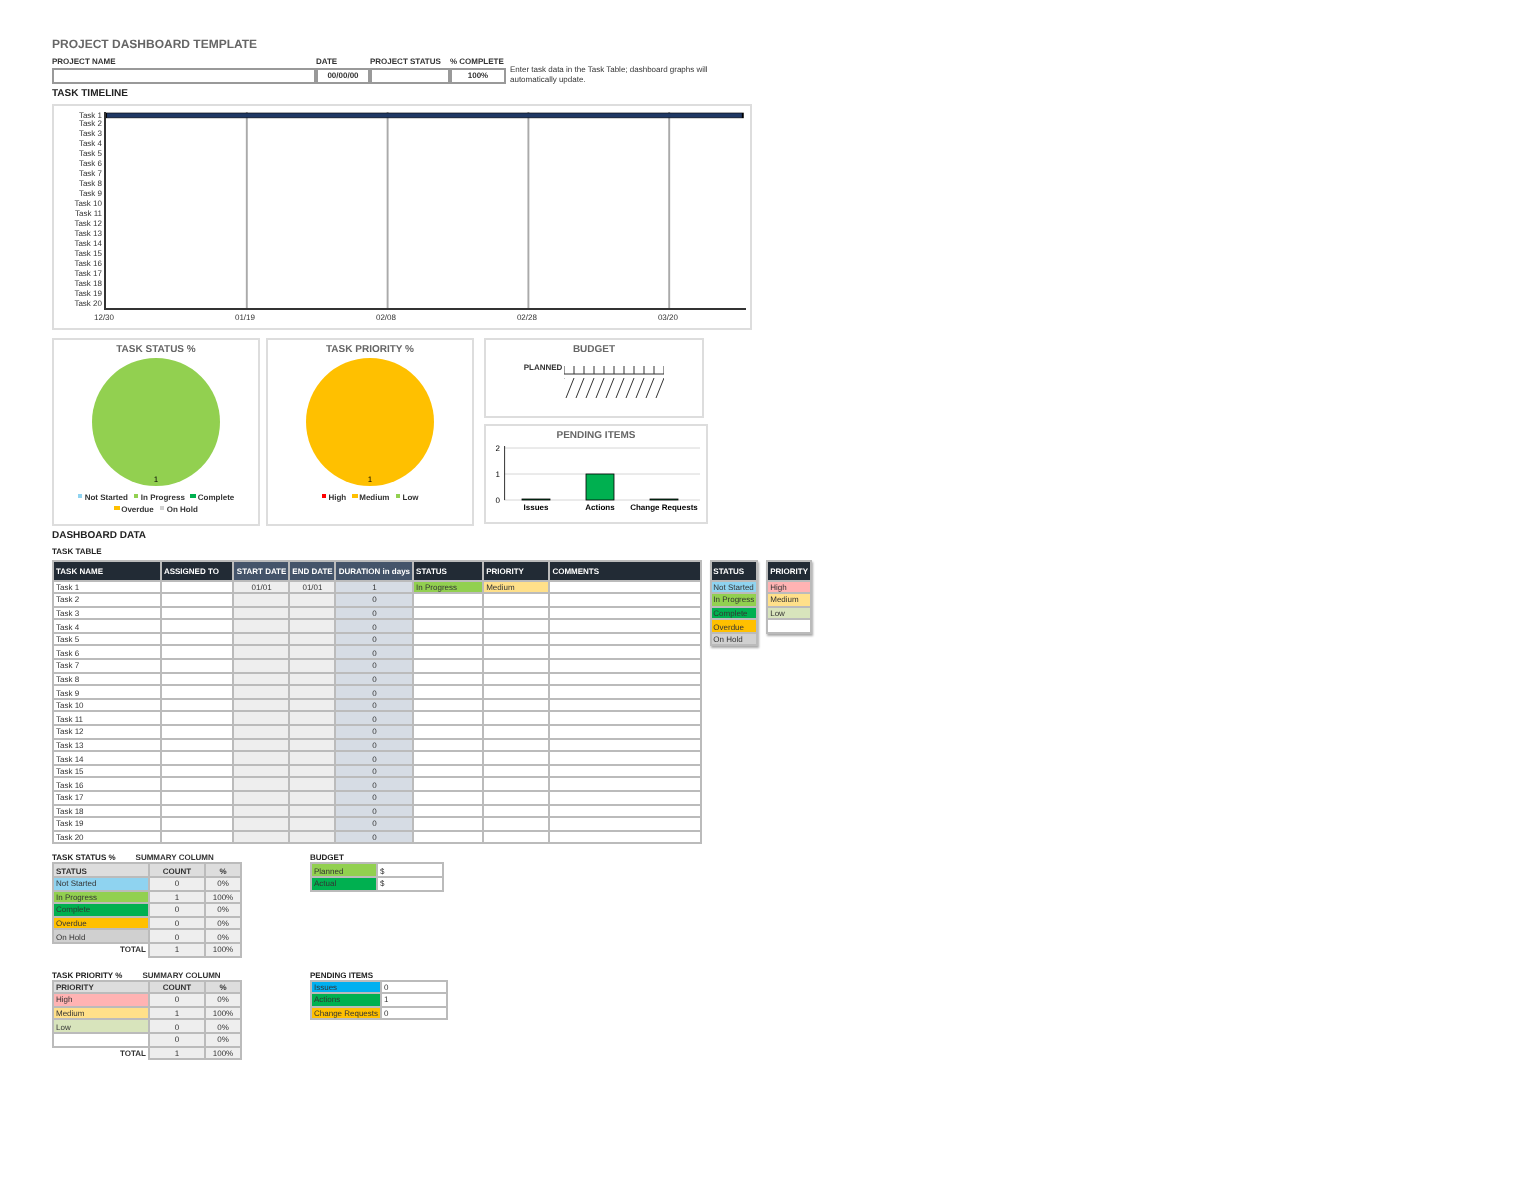 This screenshot has width=1536, height=1188. Describe the element at coordinates (600, 486) in the screenshot. I see `bar` at that location.